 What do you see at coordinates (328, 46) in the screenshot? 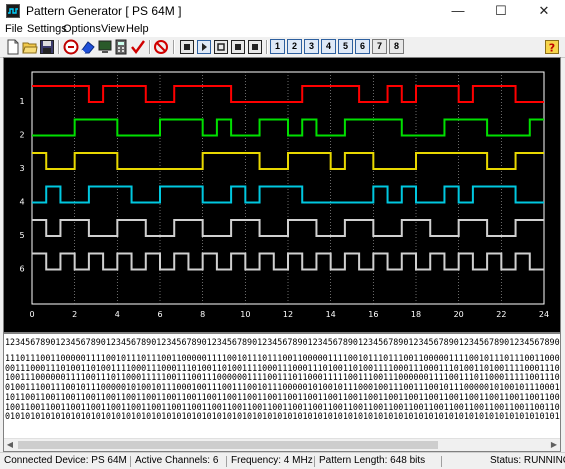
I see `pattern-button-4: 4` at bounding box center [328, 46].